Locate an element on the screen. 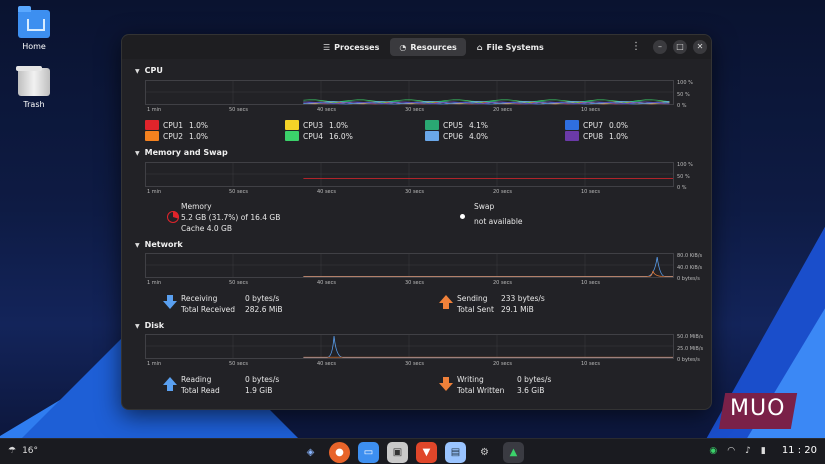 The image size is (825, 464). app-launcher-icon: ◈ is located at coordinates (310, 452).